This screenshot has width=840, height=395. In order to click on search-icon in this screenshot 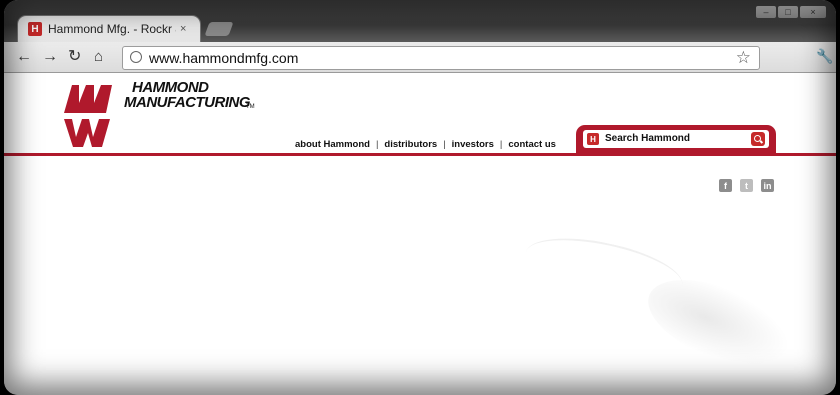, I will do `click(758, 139)`.